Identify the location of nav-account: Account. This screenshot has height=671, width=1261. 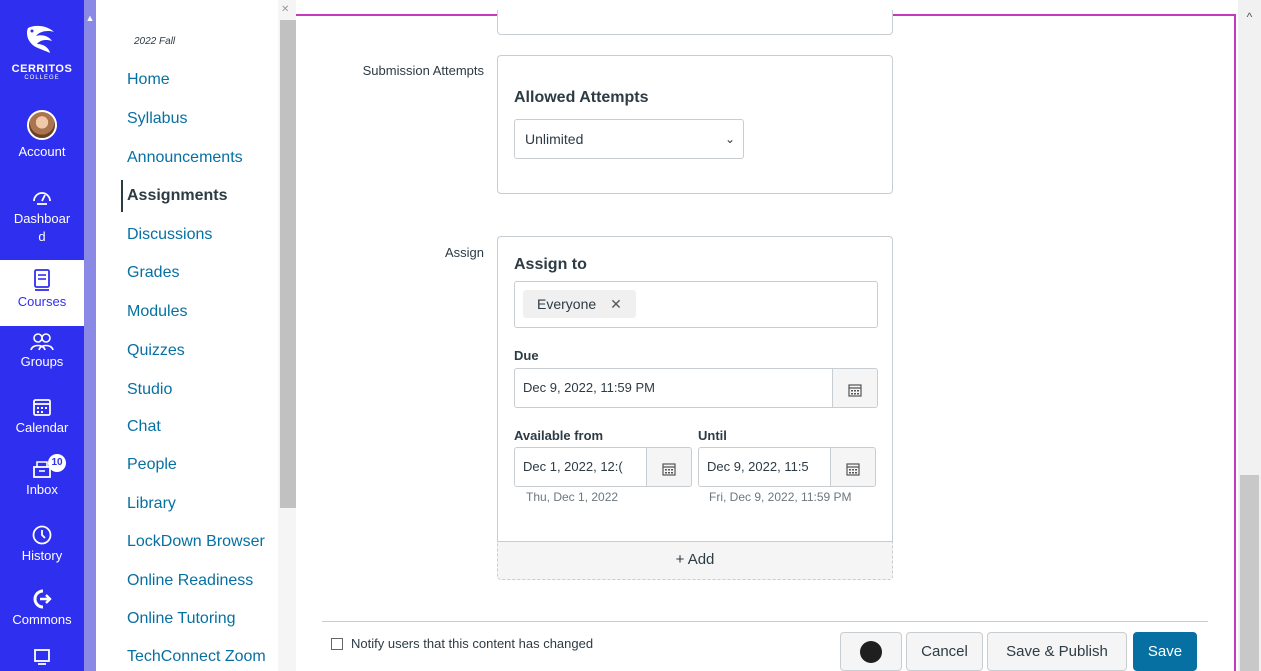
(42, 134).